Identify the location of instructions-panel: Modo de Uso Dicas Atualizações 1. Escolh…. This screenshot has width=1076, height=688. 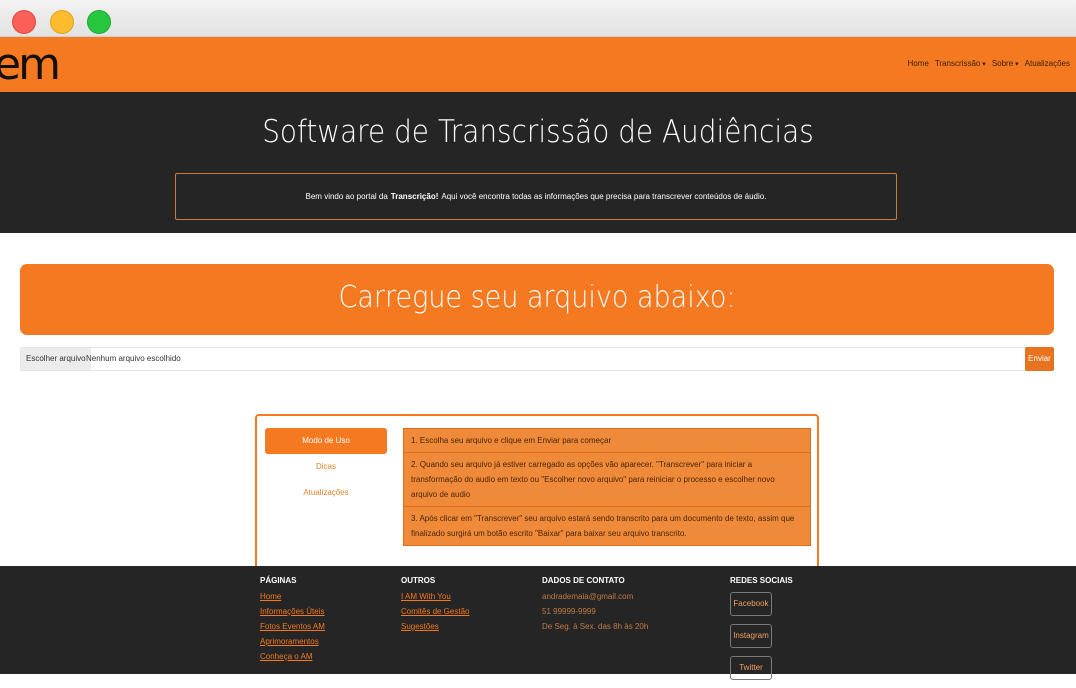
(537, 494).